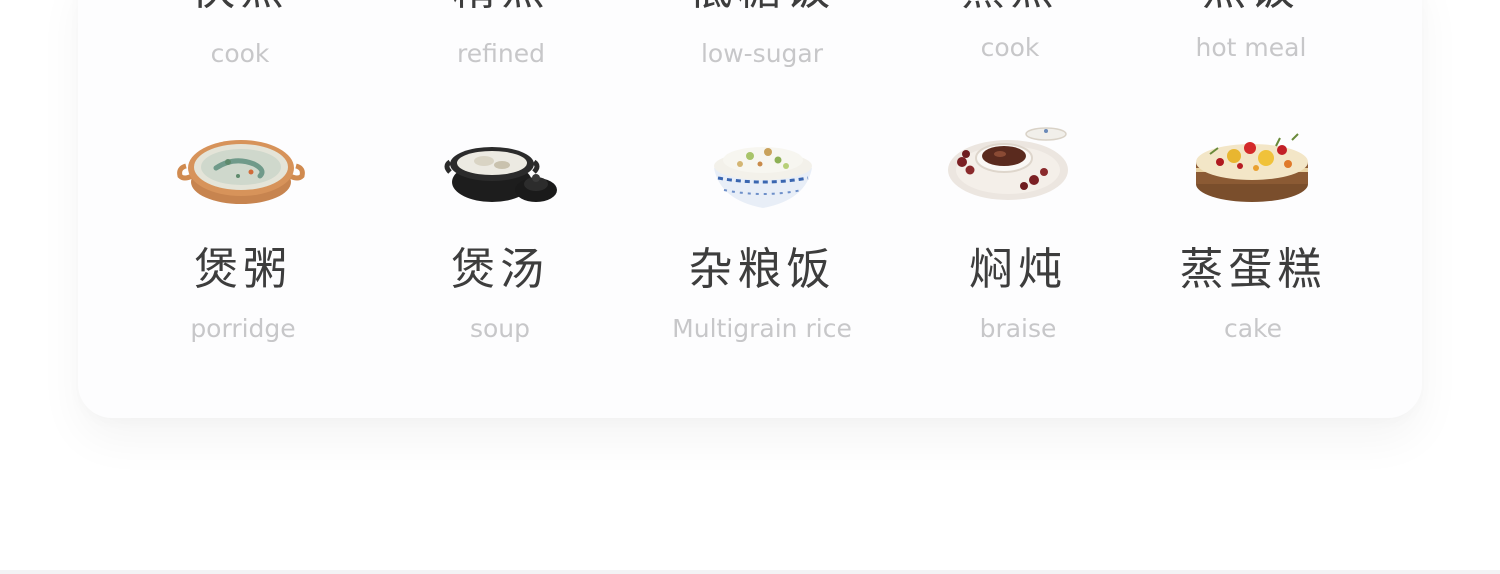 The image size is (1500, 574). I want to click on mode-item-quick-cook: 快煮 cook, so click(240, 33).